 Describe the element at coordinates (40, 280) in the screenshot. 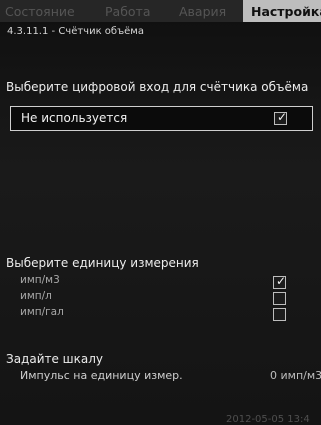

I see `unit-option-imp-m3: имп/м3` at that location.